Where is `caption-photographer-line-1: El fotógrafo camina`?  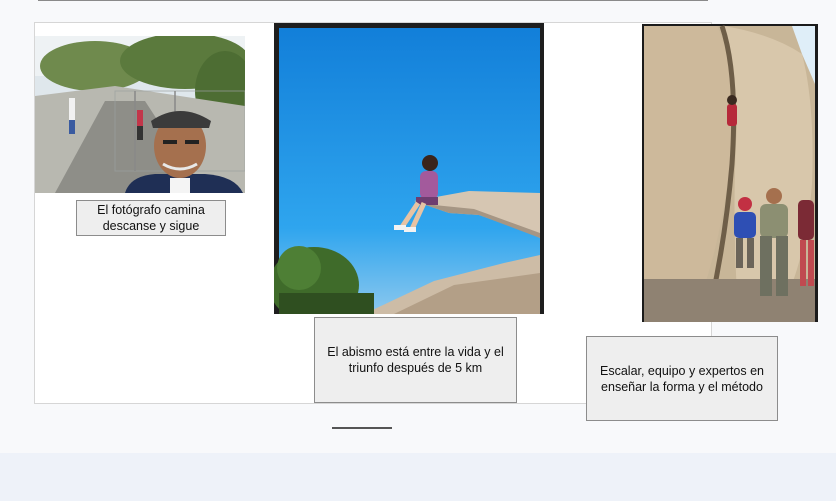
caption-photographer-line-1: El fotógrafo camina is located at coordinates (151, 210).